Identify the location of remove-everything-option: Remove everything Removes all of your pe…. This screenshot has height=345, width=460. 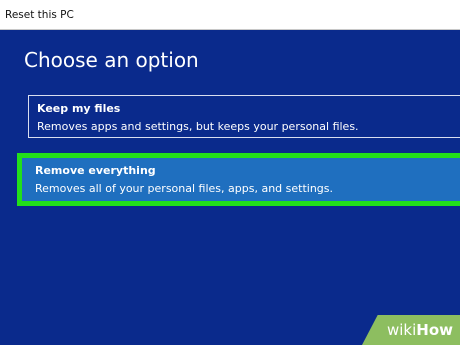
(241, 179).